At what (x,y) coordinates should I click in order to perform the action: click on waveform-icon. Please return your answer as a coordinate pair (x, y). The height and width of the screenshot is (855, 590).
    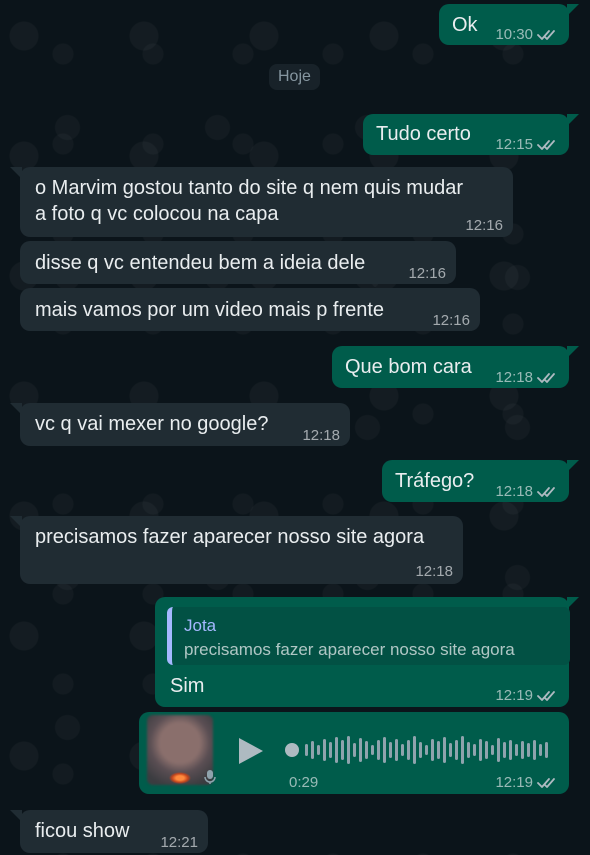
    Looking at the image, I should click on (418, 750).